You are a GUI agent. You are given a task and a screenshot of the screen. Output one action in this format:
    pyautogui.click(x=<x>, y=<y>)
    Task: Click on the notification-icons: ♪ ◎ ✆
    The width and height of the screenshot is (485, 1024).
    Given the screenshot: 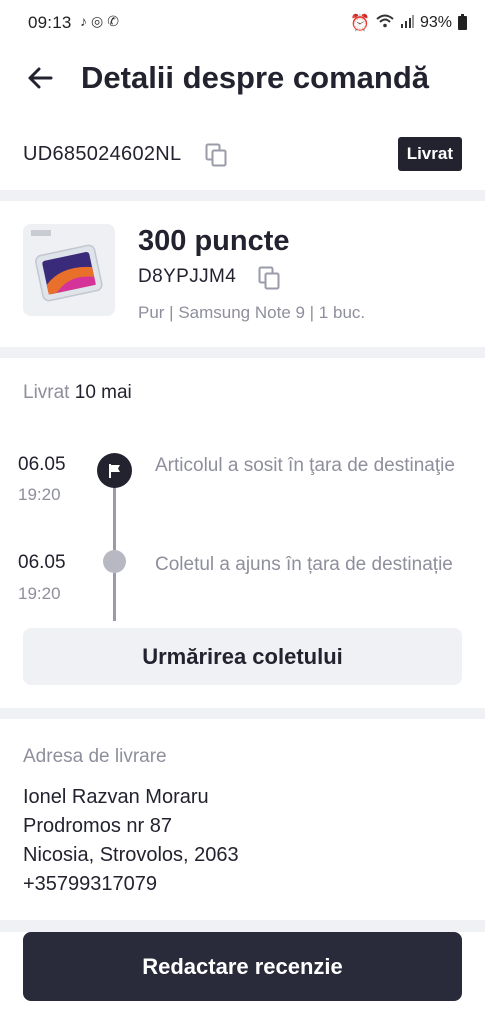 What is the action you would take?
    pyautogui.click(x=99, y=21)
    